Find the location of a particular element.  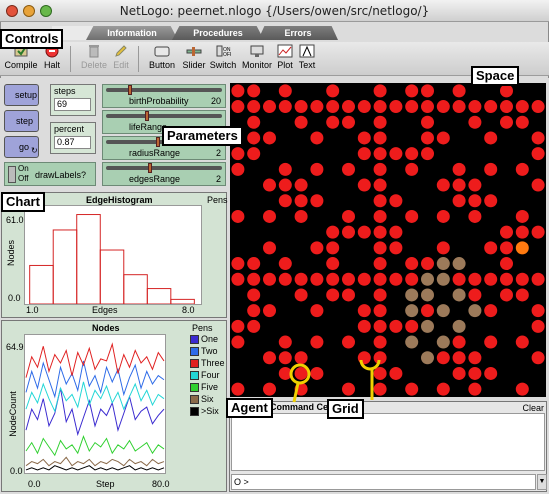

tab-information: Information is located at coordinates (132, 33).